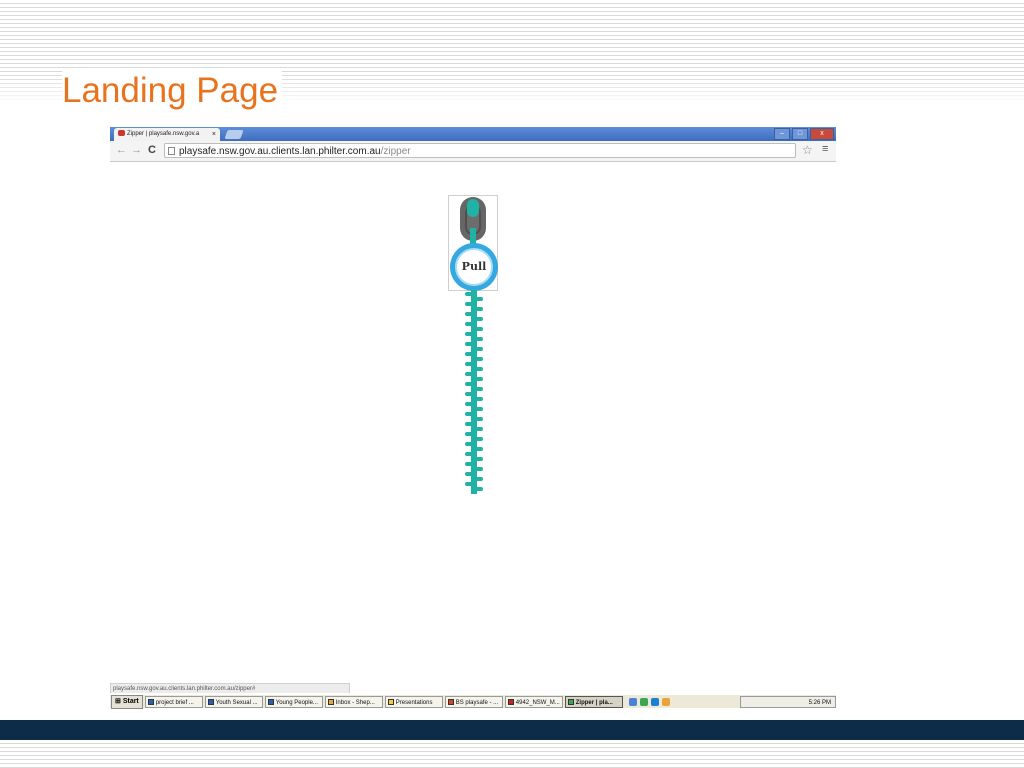 The image size is (1024, 768). I want to click on taskbar-item: Presentations, so click(413, 701).